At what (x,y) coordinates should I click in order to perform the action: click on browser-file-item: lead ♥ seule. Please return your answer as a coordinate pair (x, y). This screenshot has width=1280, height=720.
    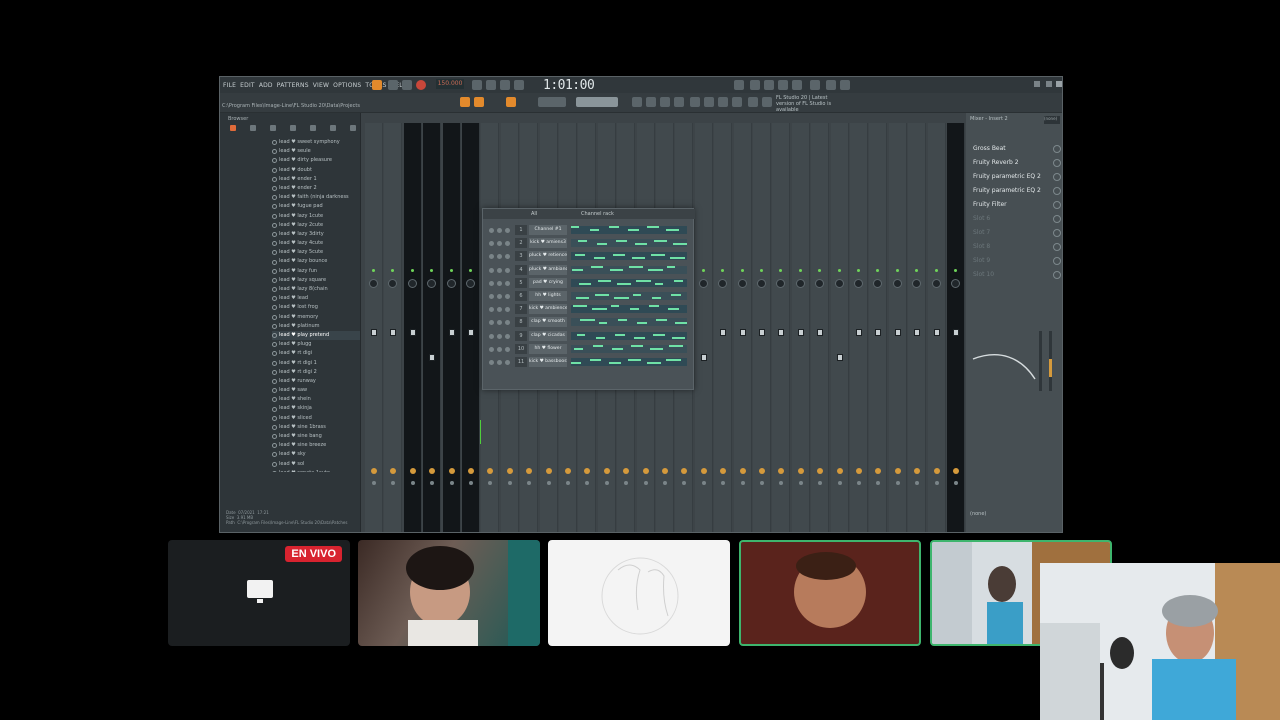
    Looking at the image, I should click on (316, 151).